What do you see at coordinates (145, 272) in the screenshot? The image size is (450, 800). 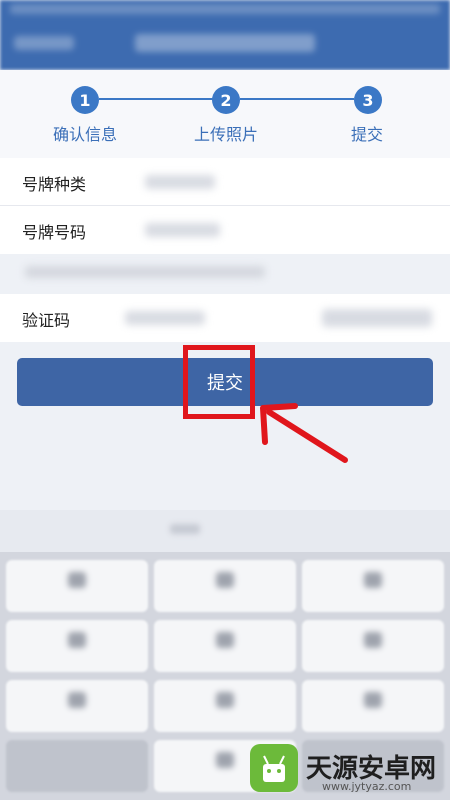 I see `hint-text` at bounding box center [145, 272].